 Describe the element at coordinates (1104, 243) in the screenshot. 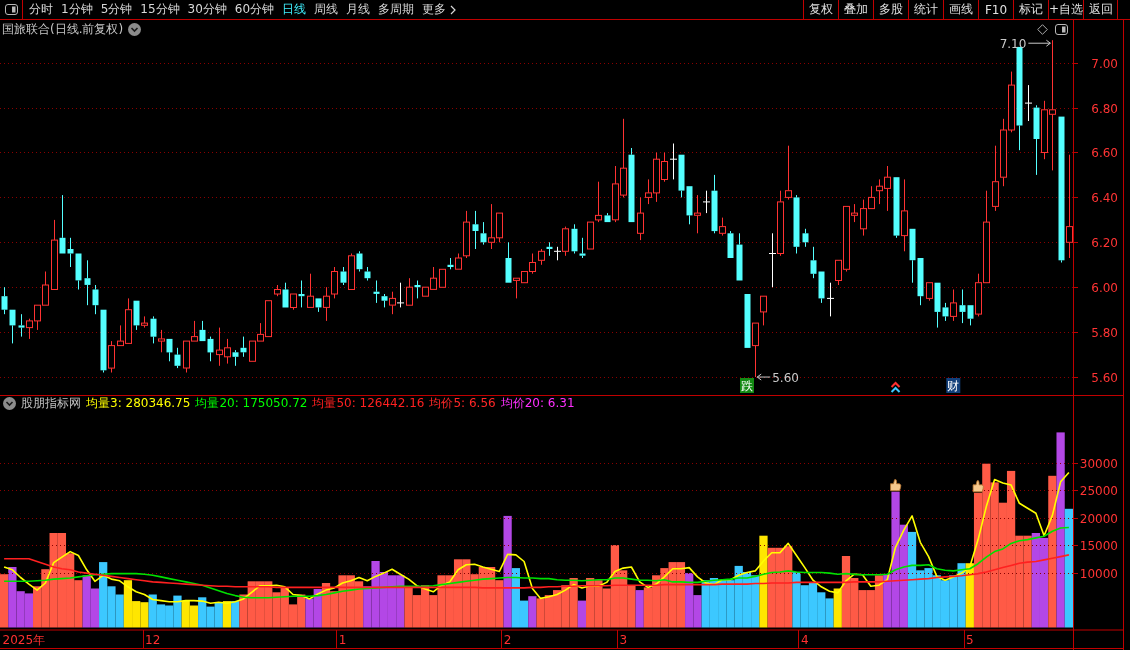

I see `axis-label: 6.20` at that location.